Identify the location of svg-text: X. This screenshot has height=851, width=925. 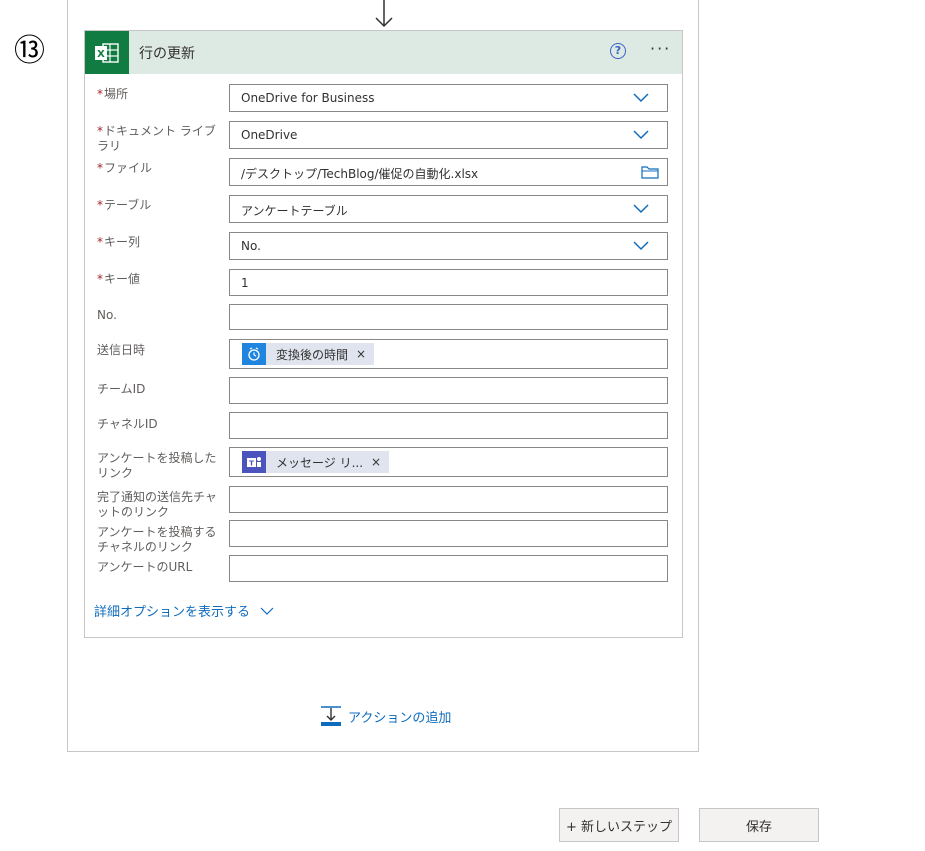
(101, 54).